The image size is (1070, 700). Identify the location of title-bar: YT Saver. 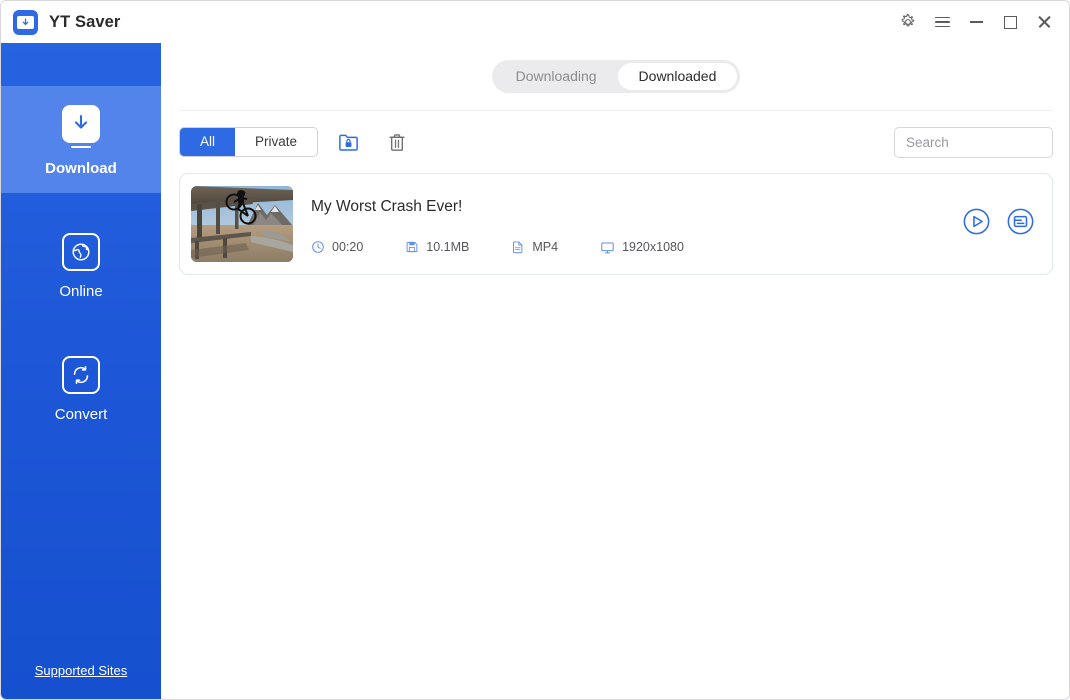
(535, 22).